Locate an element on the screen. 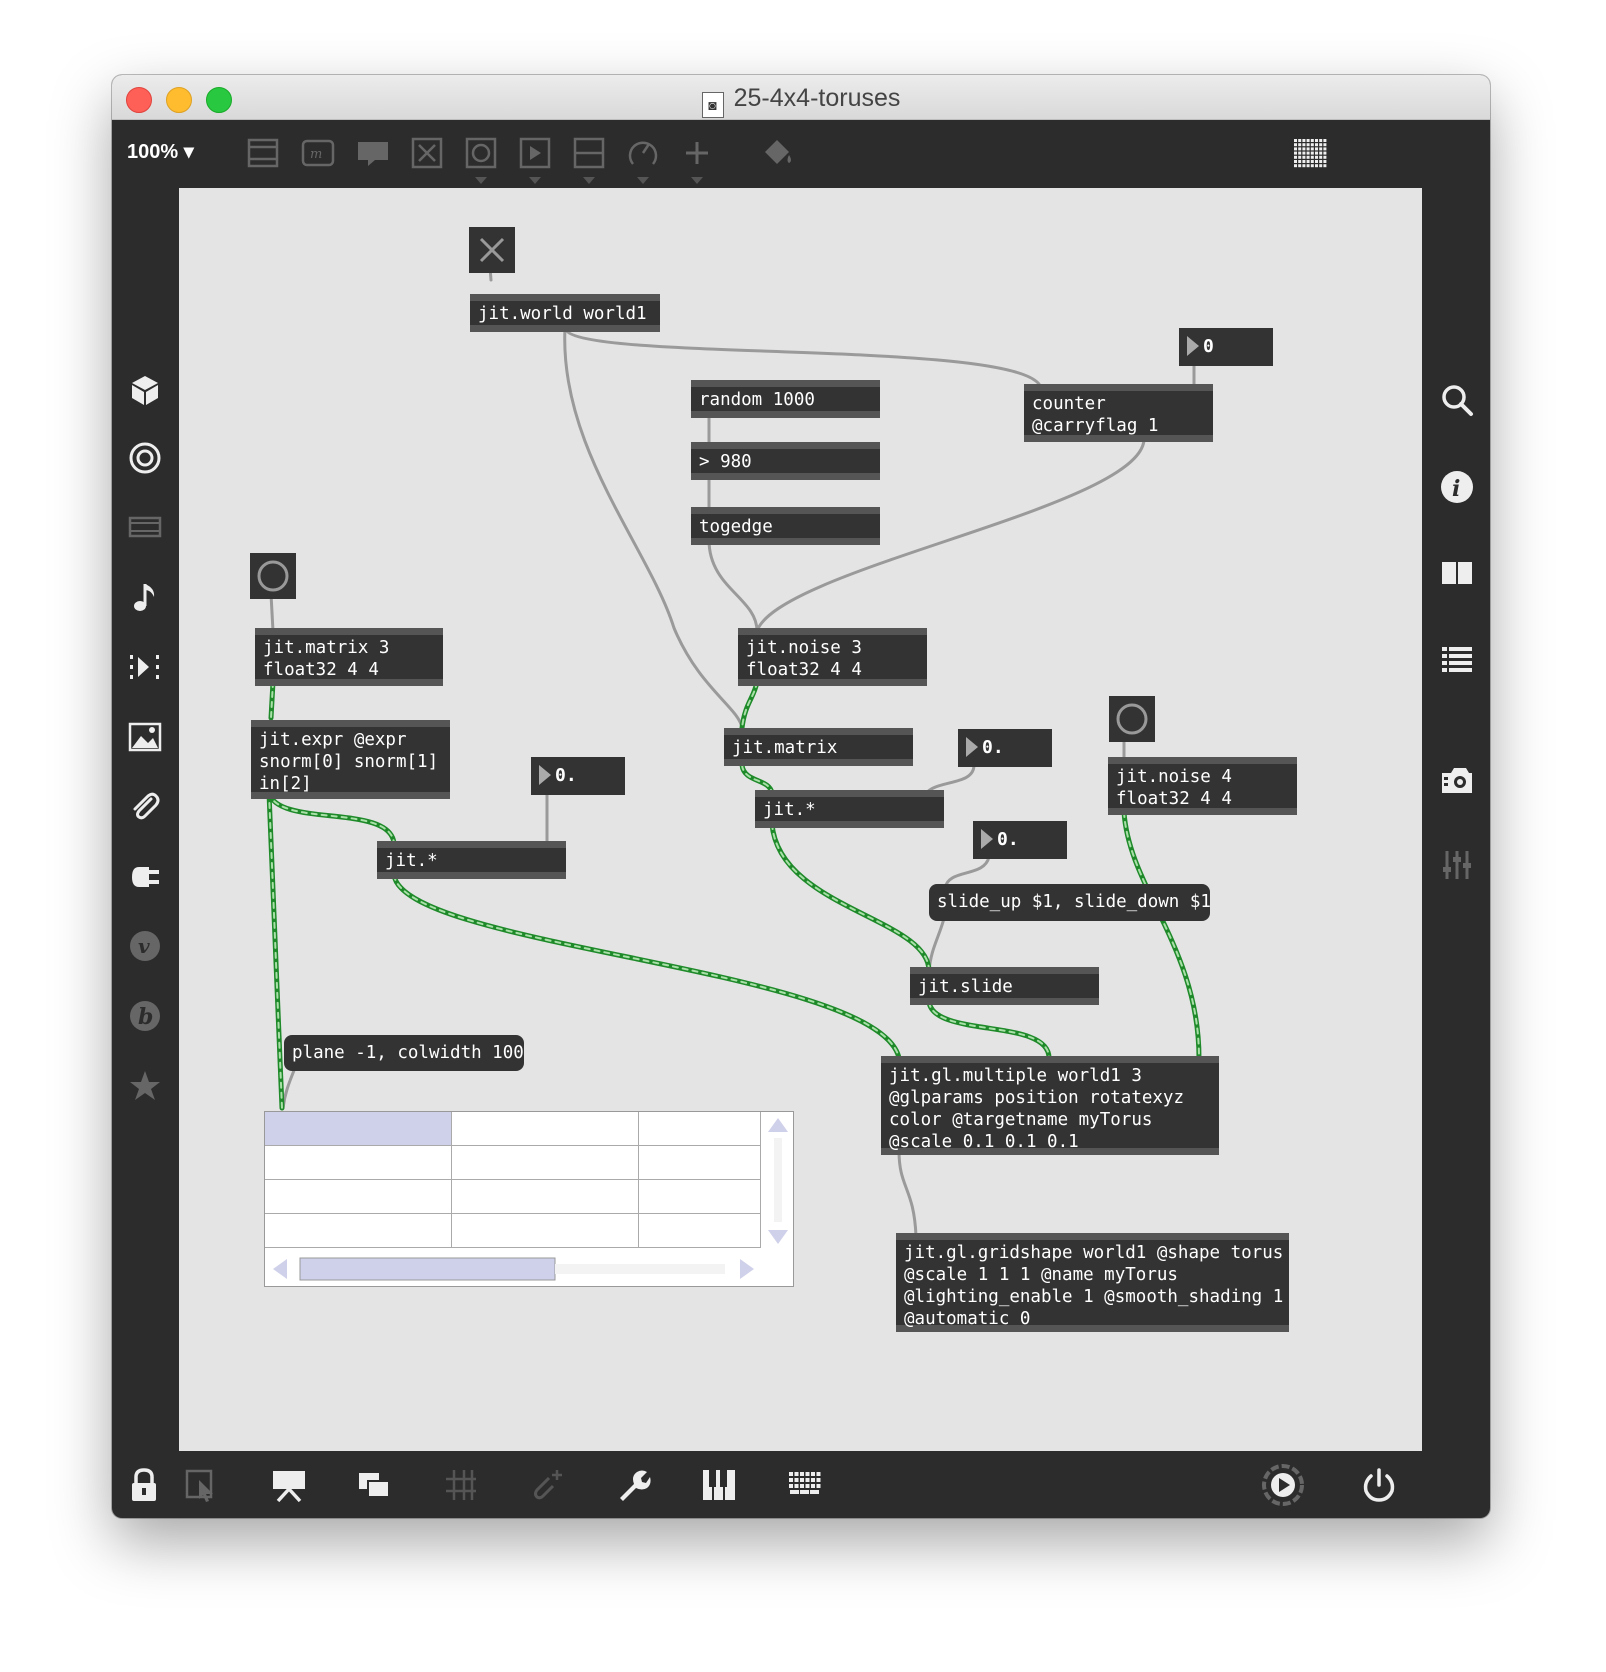 The image size is (1606, 1672). comment-icon is located at coordinates (373, 153).